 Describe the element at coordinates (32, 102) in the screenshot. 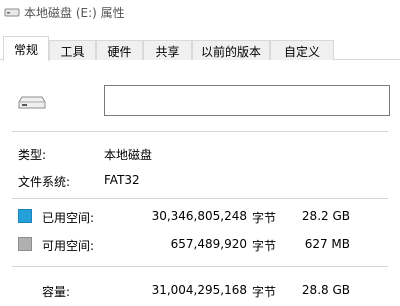

I see `drive-large-icon` at that location.